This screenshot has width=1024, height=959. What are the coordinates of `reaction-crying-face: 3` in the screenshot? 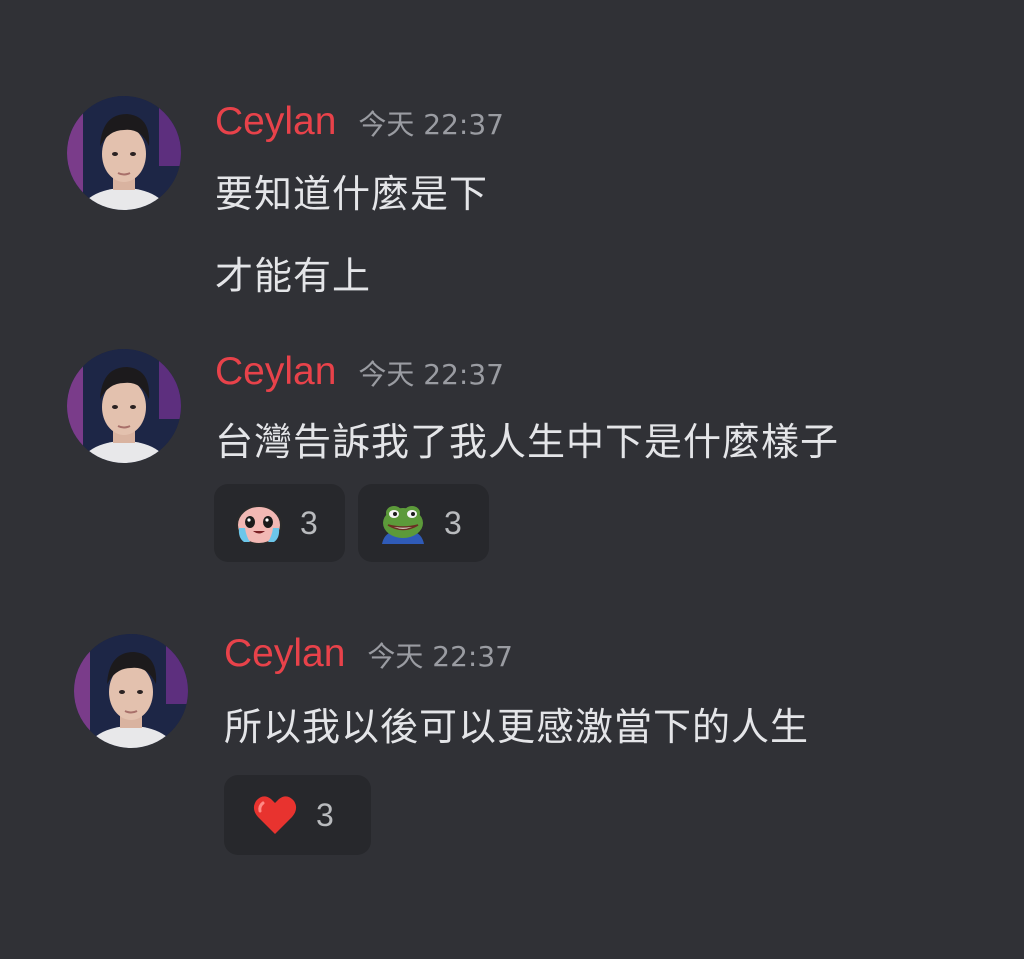 It's located at (279, 523).